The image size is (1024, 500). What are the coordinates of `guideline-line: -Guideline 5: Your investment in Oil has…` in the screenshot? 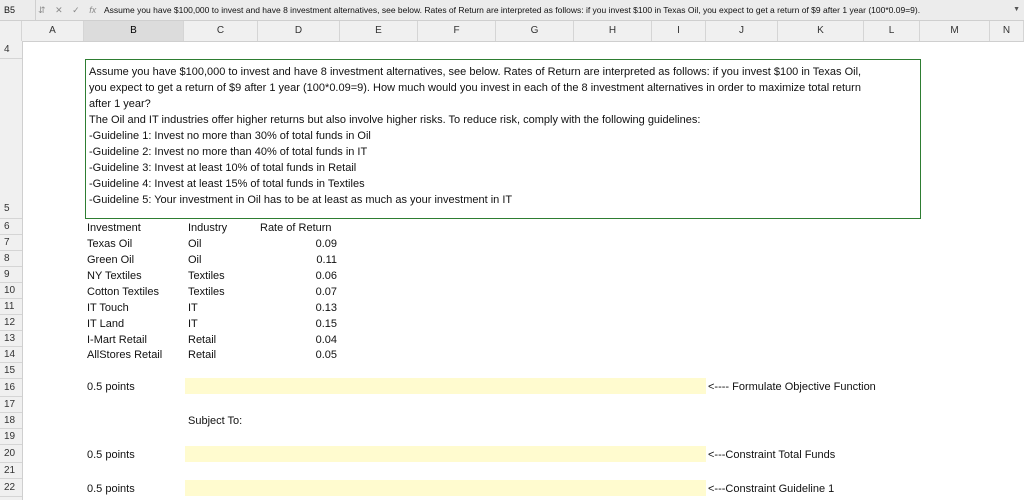 It's located at (301, 200).